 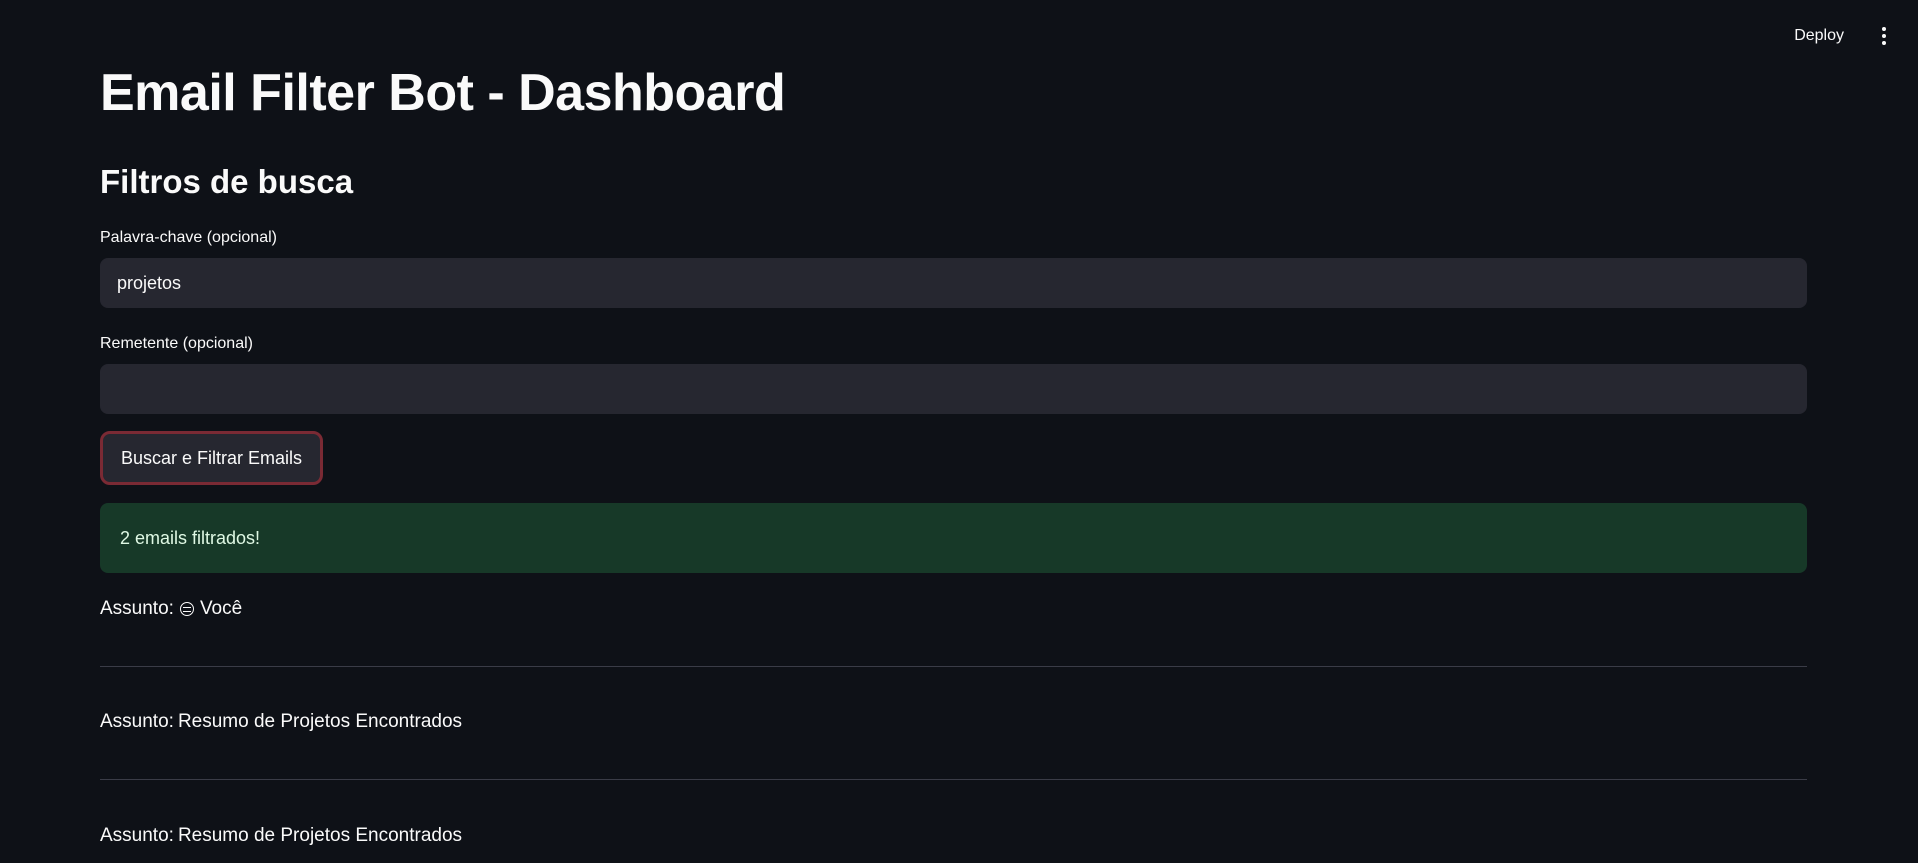 What do you see at coordinates (953, 283) in the screenshot?
I see `keyword-input` at bounding box center [953, 283].